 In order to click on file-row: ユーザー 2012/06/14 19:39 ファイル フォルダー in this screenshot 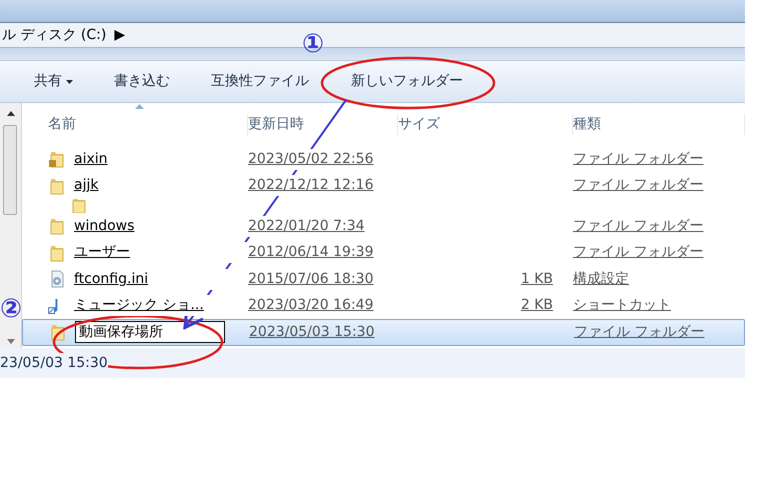, I will do `click(383, 253)`.